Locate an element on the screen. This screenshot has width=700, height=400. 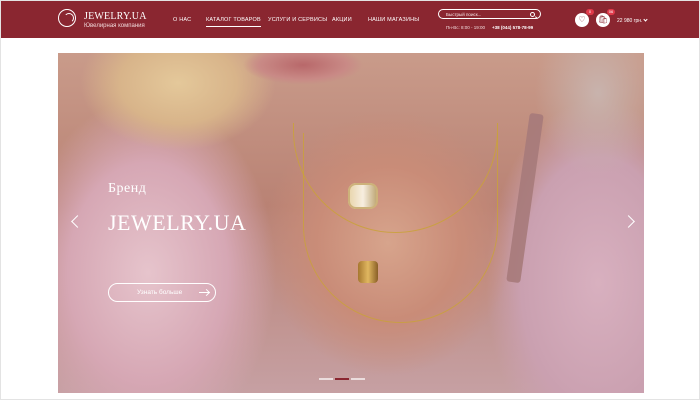
nav-item-promotions: АКЦИИ is located at coordinates (342, 20).